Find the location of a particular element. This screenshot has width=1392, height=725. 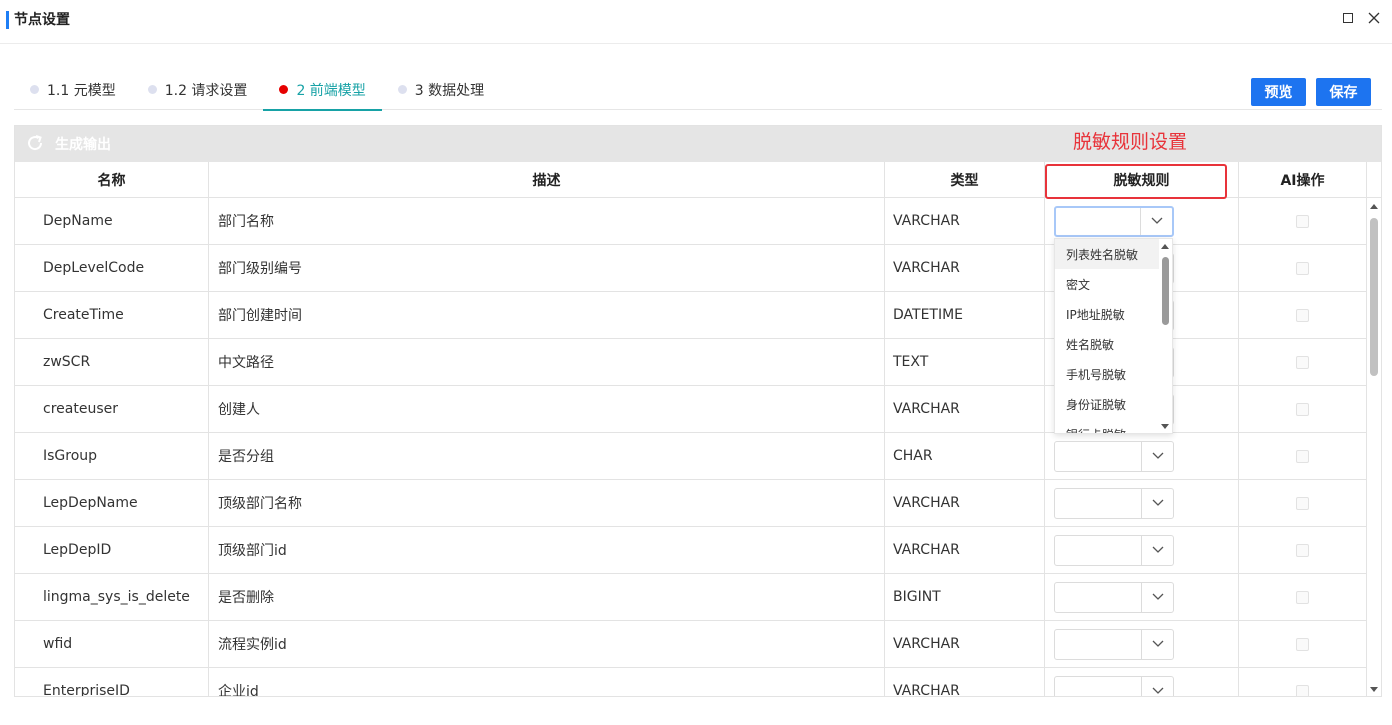

field-desc: 部门名称 is located at coordinates (547, 221).